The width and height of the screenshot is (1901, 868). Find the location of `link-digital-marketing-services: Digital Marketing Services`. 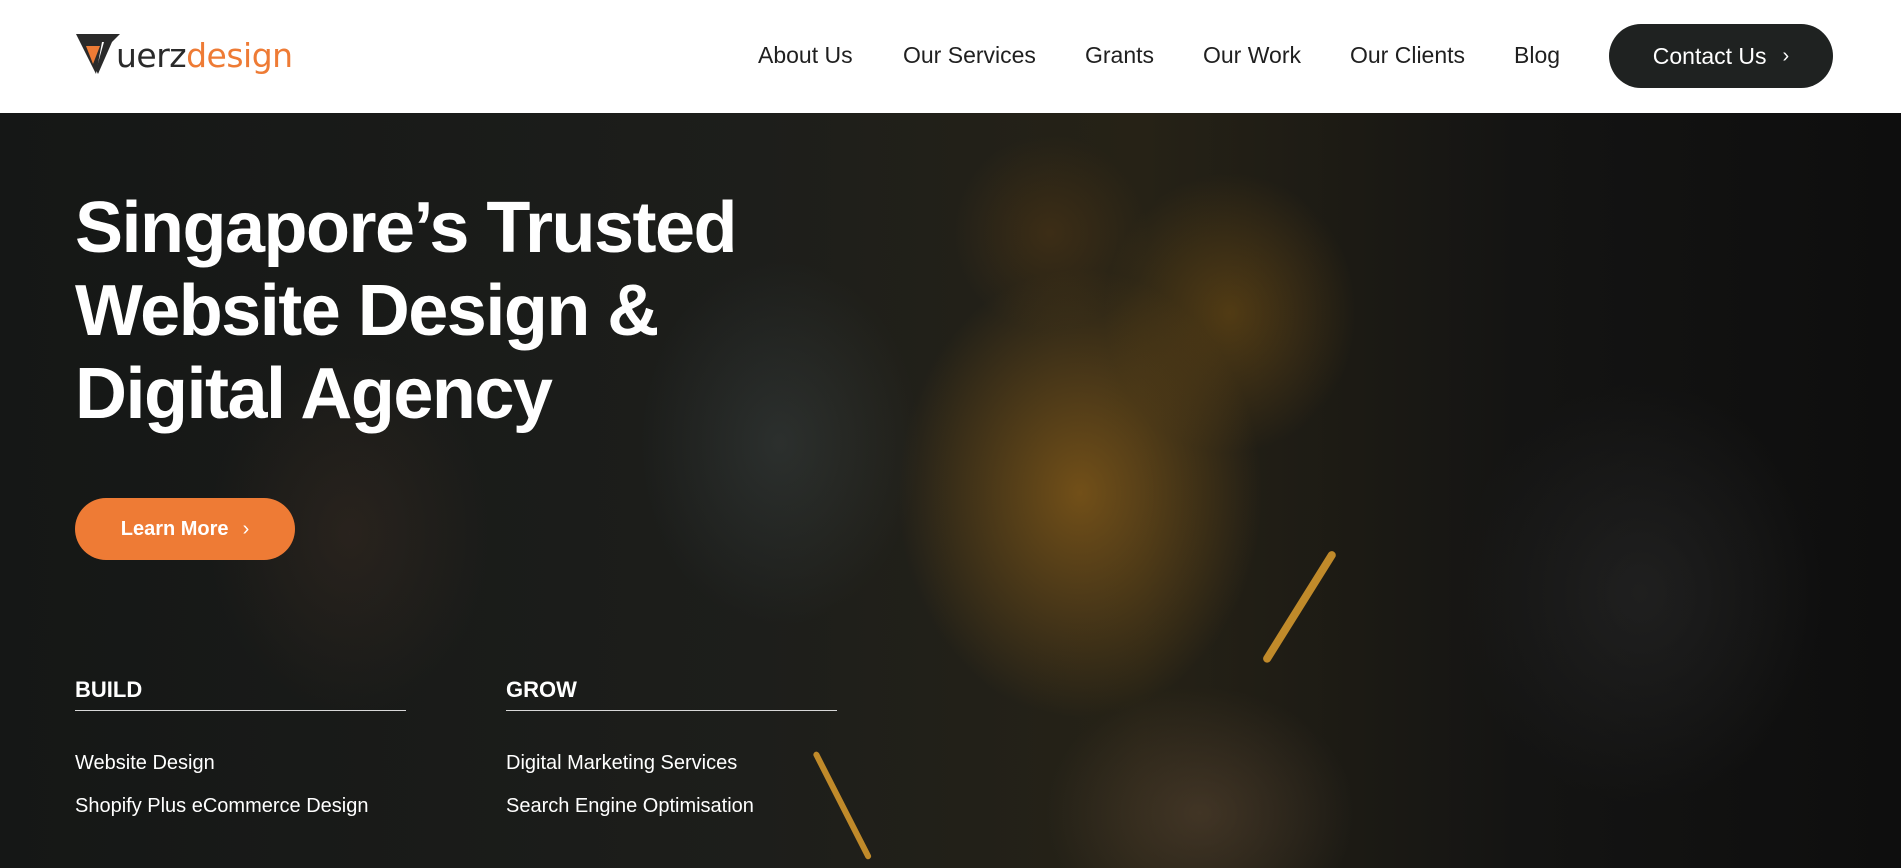

link-digital-marketing-services: Digital Marketing Services is located at coordinates (621, 763).